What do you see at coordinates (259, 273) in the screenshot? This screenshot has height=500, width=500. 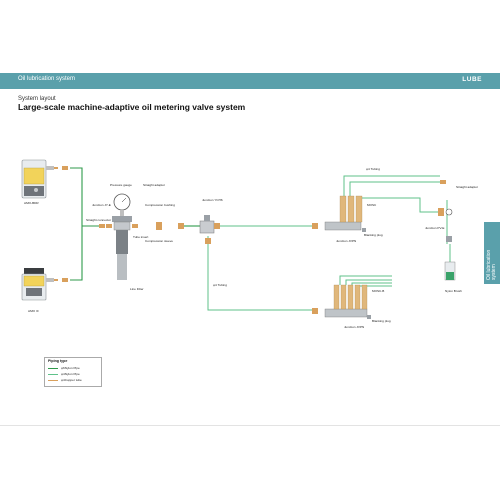 I see `junction-to-lower-valve-pipe` at bounding box center [259, 273].